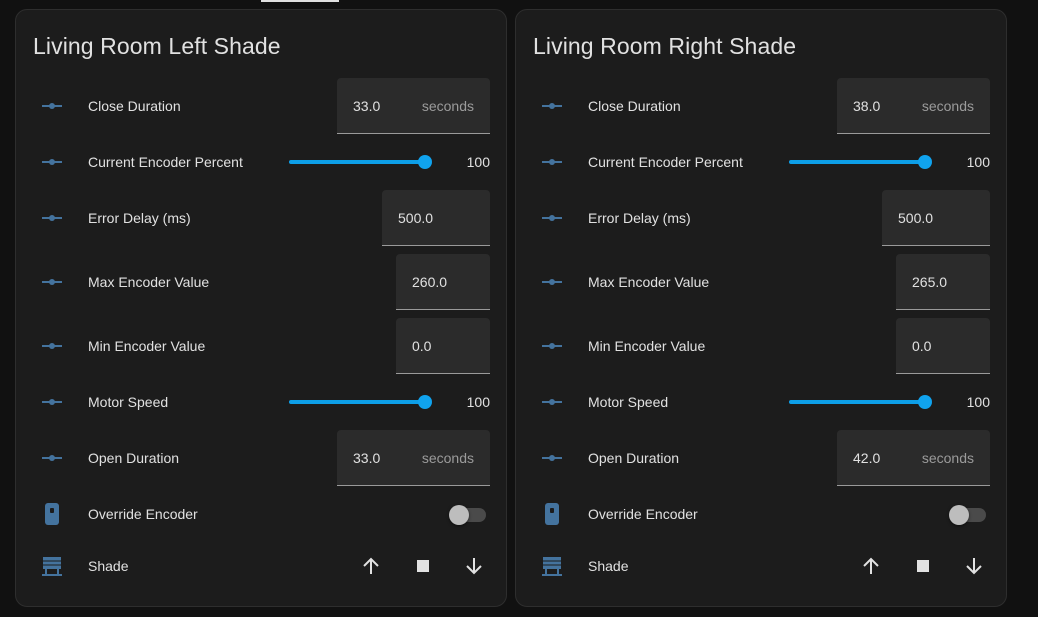 This screenshot has height=617, width=1038. What do you see at coordinates (665, 46) in the screenshot?
I see `card-title: Living Room Right Shade` at bounding box center [665, 46].